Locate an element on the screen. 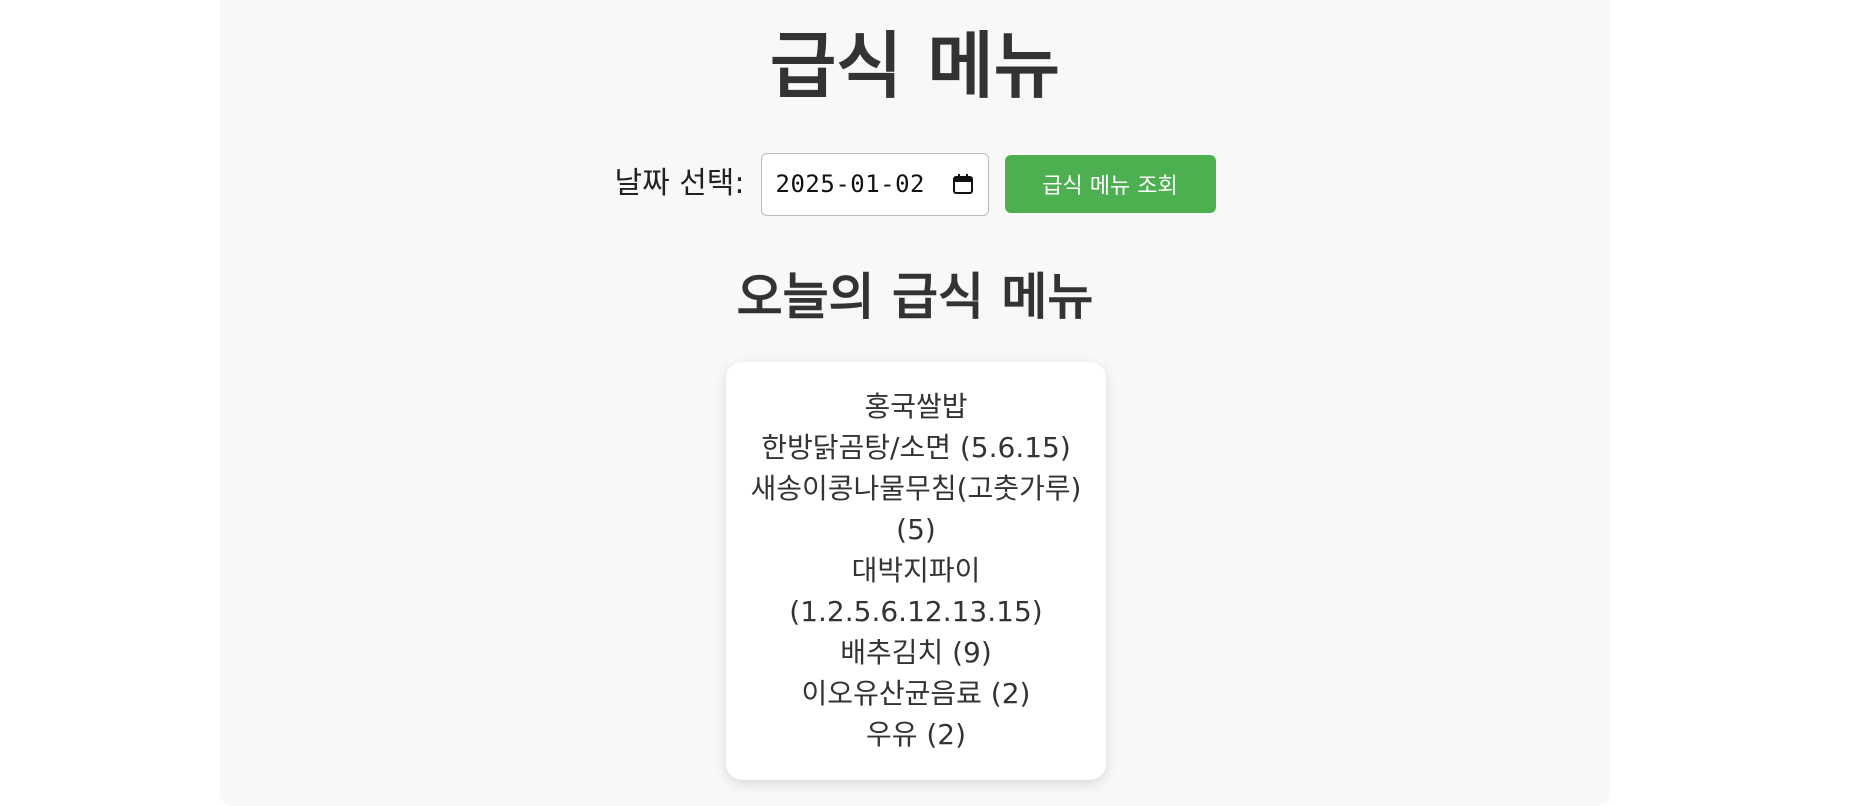 Image resolution: width=1854 pixels, height=806 pixels. date-controls: 날짜 선택: 2025-01-02 급식 메뉴 조회 is located at coordinates (915, 184).